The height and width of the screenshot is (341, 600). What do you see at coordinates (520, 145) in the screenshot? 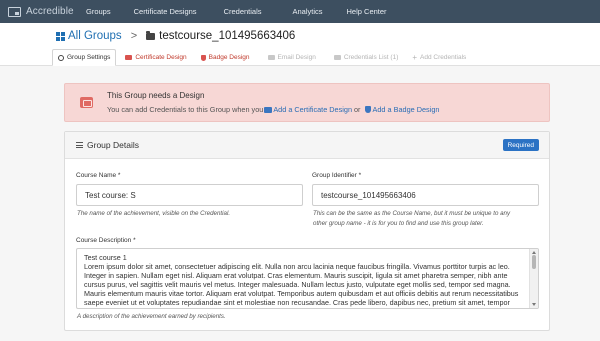
I see `required-badge: Required` at bounding box center [520, 145].